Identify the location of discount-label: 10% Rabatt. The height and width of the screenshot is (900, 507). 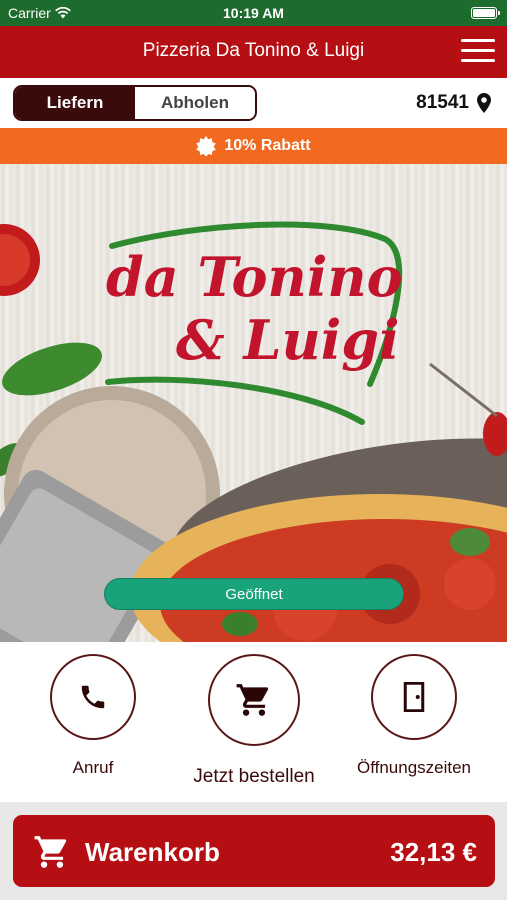
(267, 145).